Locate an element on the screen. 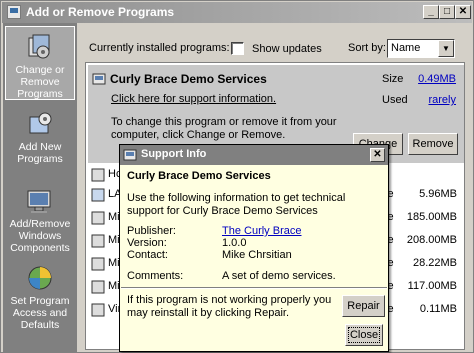  sidebar-item-program-access: Set Program Access and Defaults is located at coordinates (40, 295).